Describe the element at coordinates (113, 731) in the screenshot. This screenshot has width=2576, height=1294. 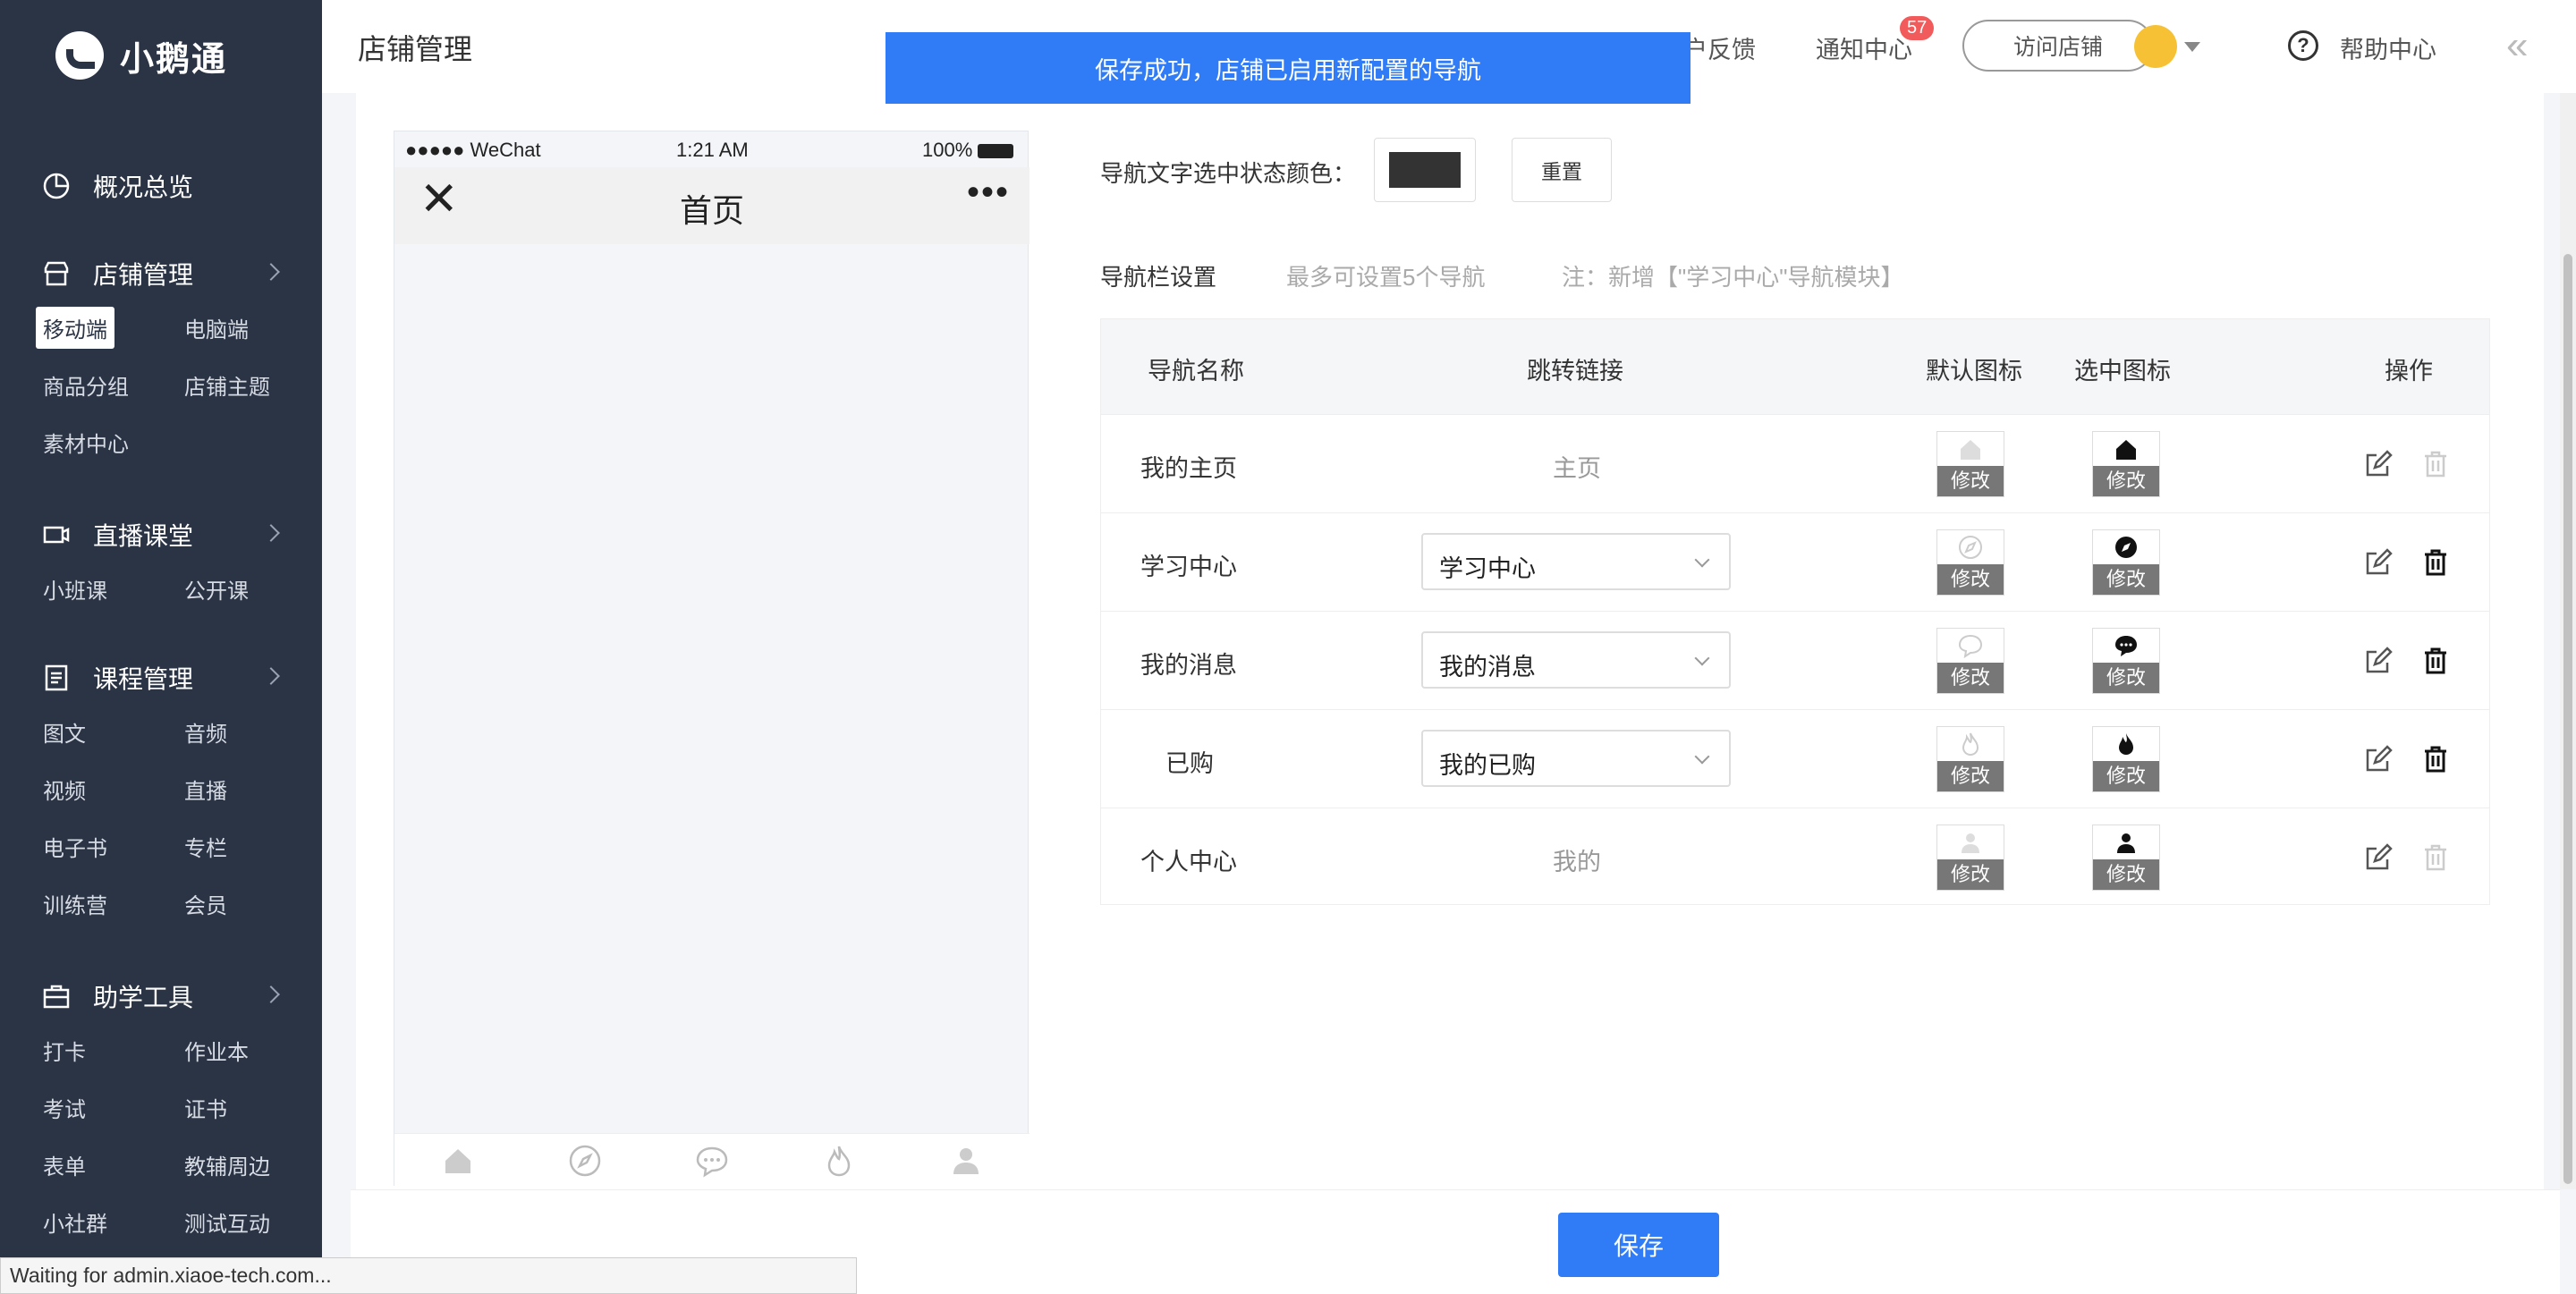
I see `sidebar-item-article: 图文` at that location.